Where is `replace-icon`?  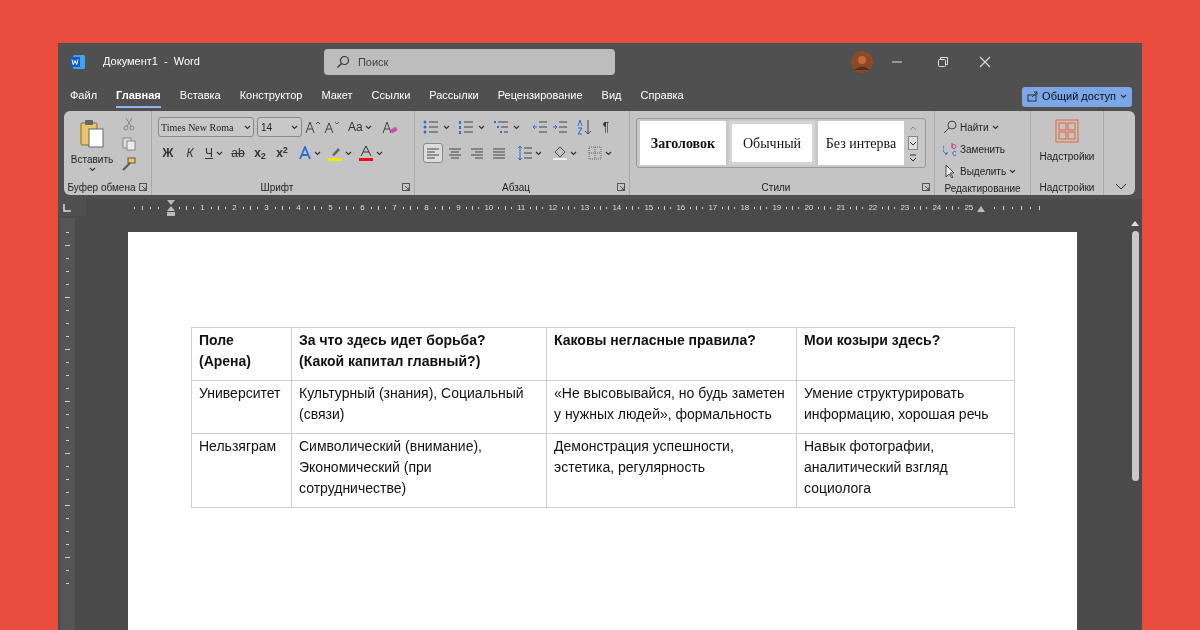 replace-icon is located at coordinates (950, 149).